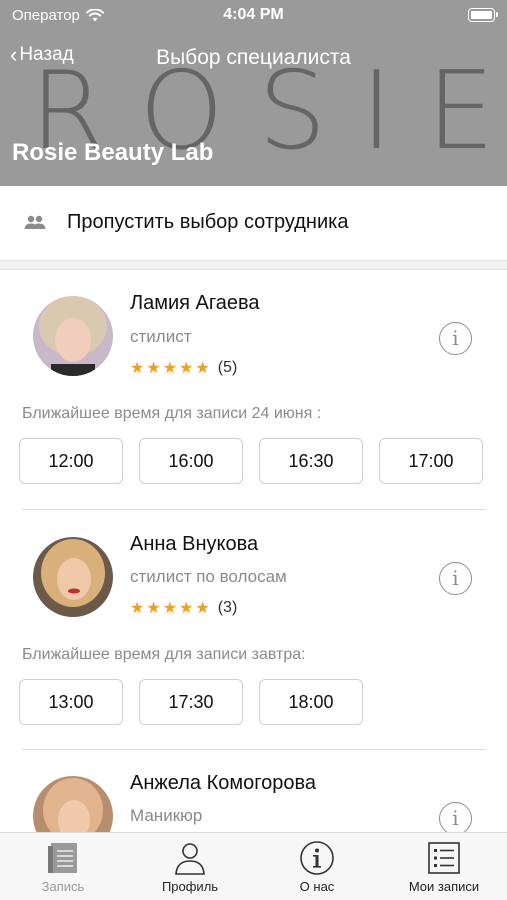 This screenshot has height=900, width=507. I want to click on tab-my-bookings: Мои записи, so click(444, 866).